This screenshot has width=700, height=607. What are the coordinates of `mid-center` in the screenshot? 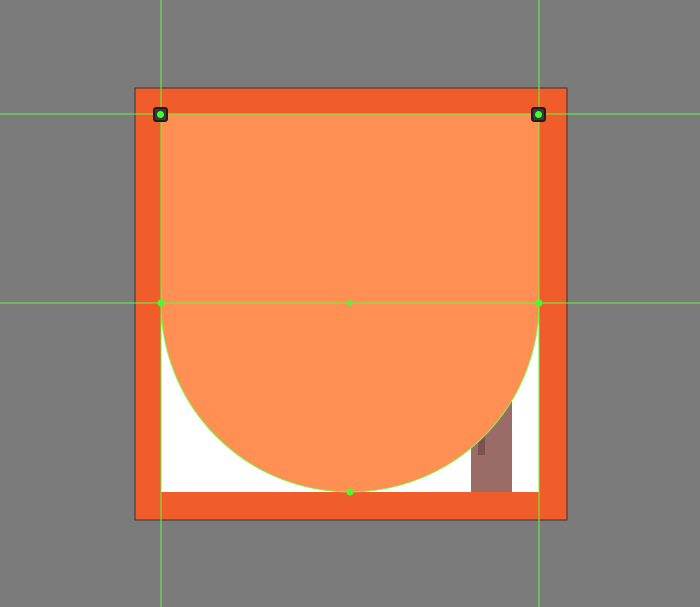 It's located at (350, 303).